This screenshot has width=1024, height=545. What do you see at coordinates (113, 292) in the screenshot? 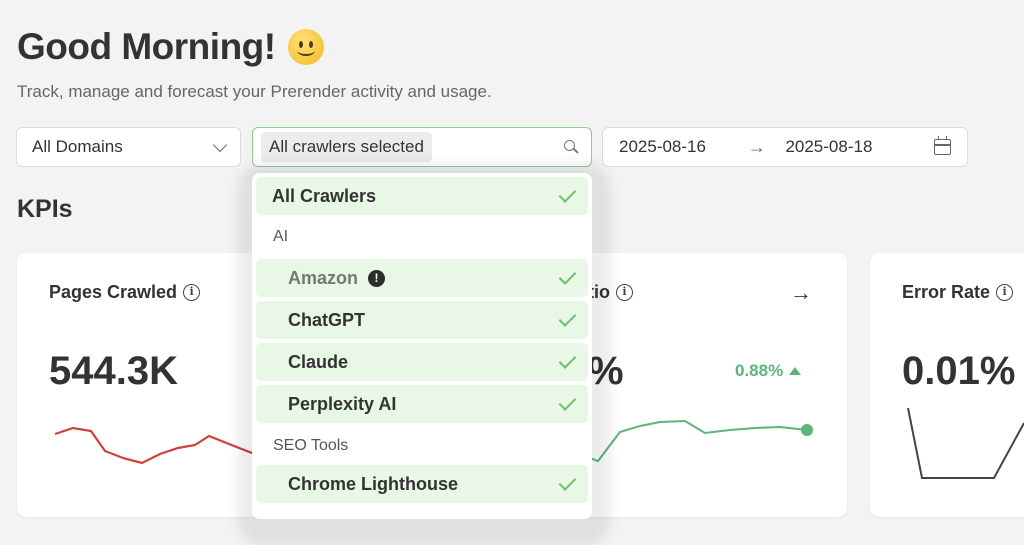
I see `kpi-title-text: Pages Crawled` at bounding box center [113, 292].